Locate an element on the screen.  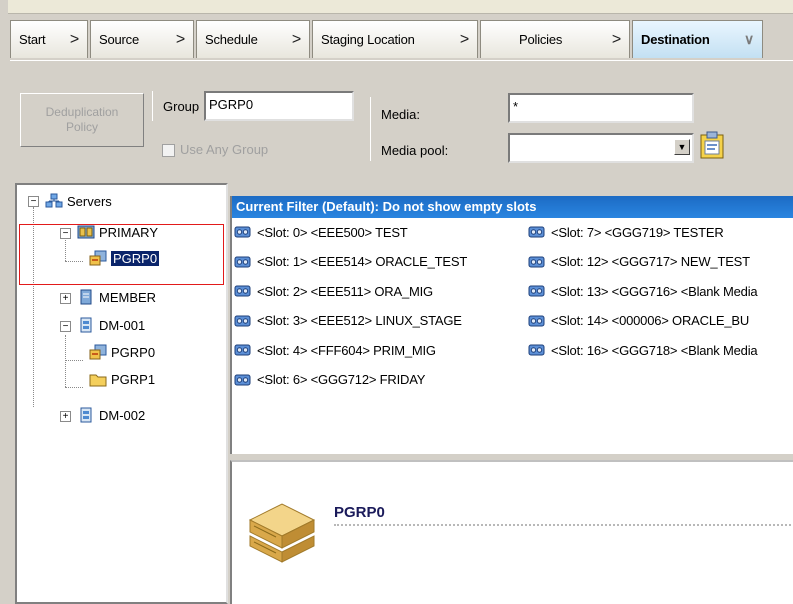
tab-schedule: Schedule > is located at coordinates (253, 39).